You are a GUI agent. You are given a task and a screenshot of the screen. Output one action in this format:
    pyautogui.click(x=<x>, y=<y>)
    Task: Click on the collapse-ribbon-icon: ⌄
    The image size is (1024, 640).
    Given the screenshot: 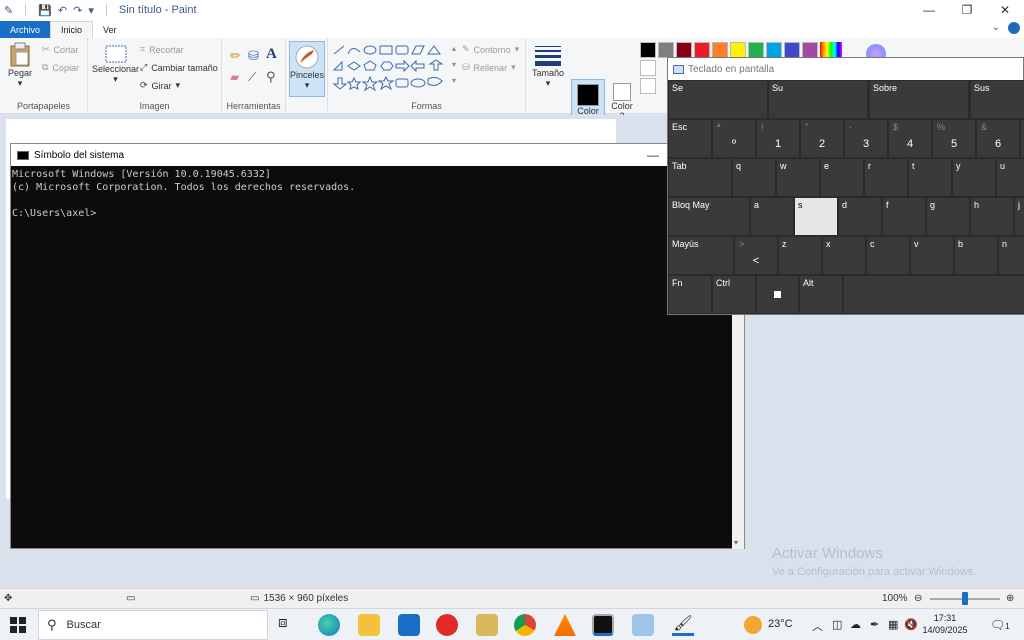 What is the action you would take?
    pyautogui.click(x=996, y=28)
    